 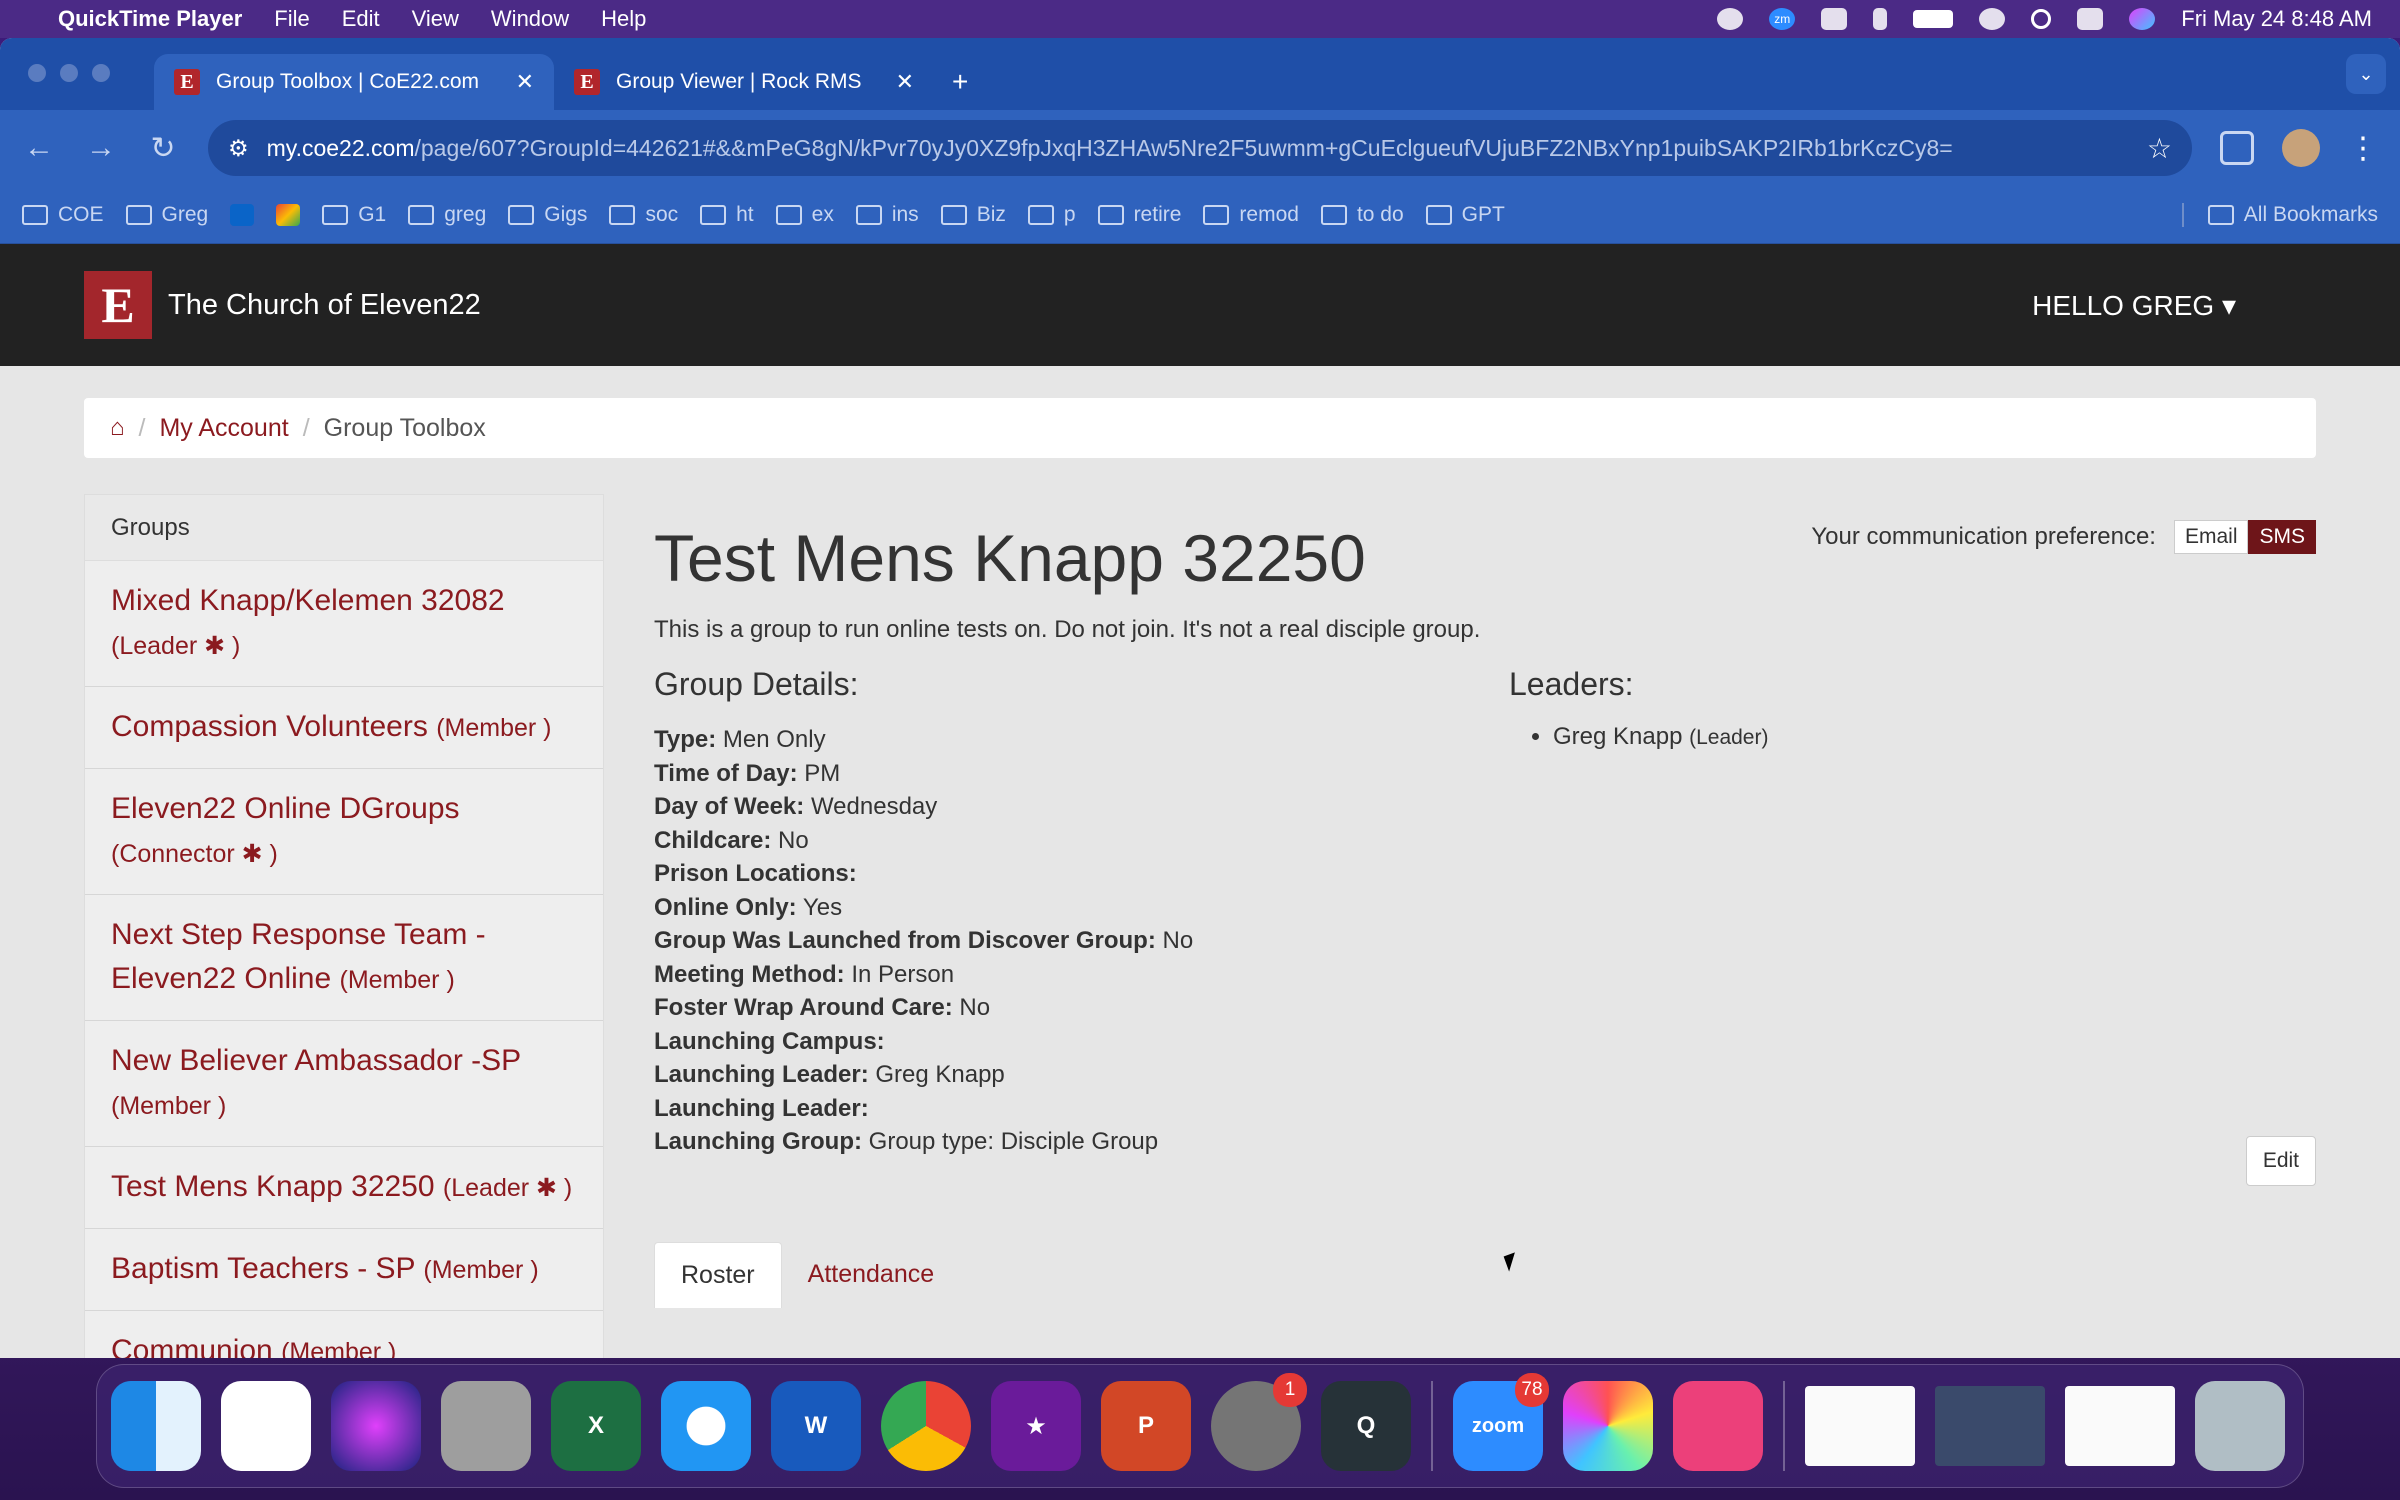 What do you see at coordinates (973, 215) in the screenshot?
I see `bookmark-biz: Biz` at bounding box center [973, 215].